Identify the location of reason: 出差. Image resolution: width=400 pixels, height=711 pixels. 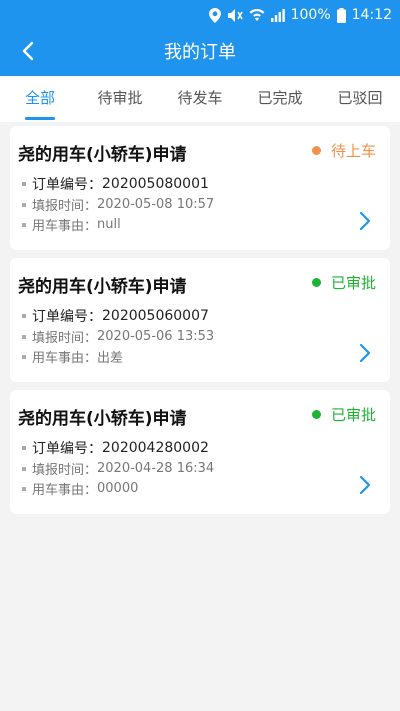
(110, 358).